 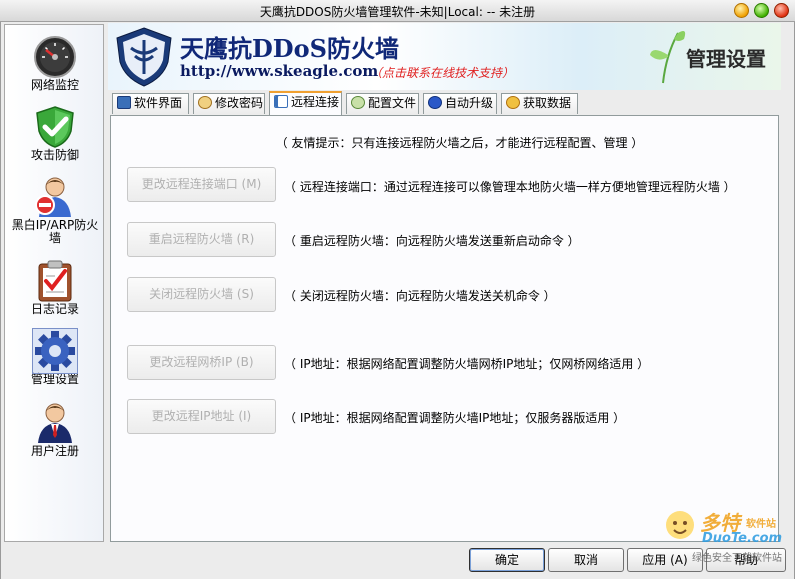 I want to click on sidebar-item-register: 用户注册, so click(x=55, y=431).